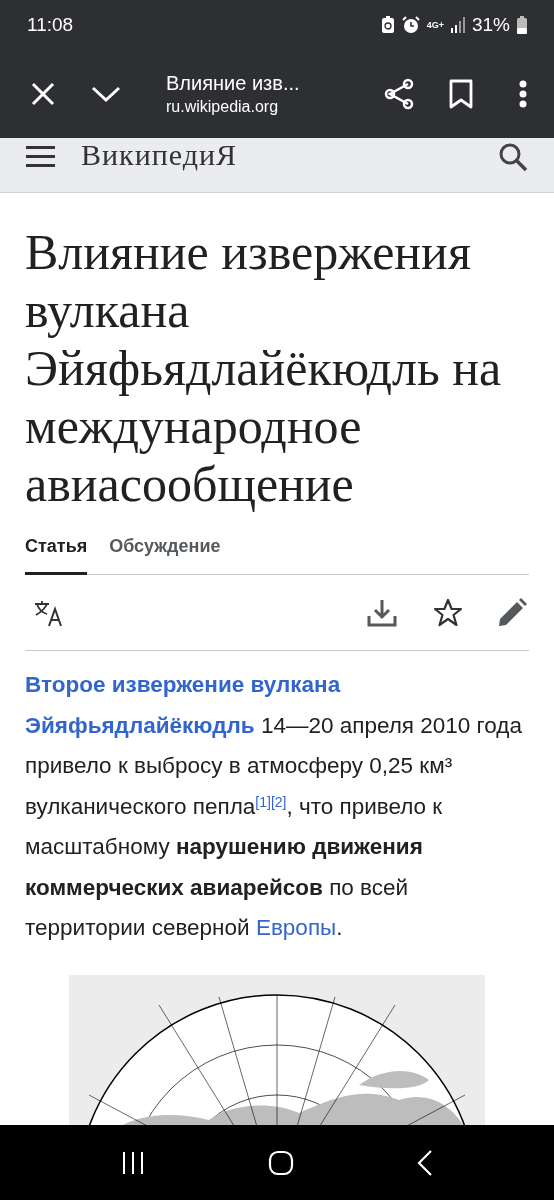 Image resolution: width=554 pixels, height=1200 pixels. Describe the element at coordinates (296, 927) in the screenshot. I see `article-link: Европы` at that location.